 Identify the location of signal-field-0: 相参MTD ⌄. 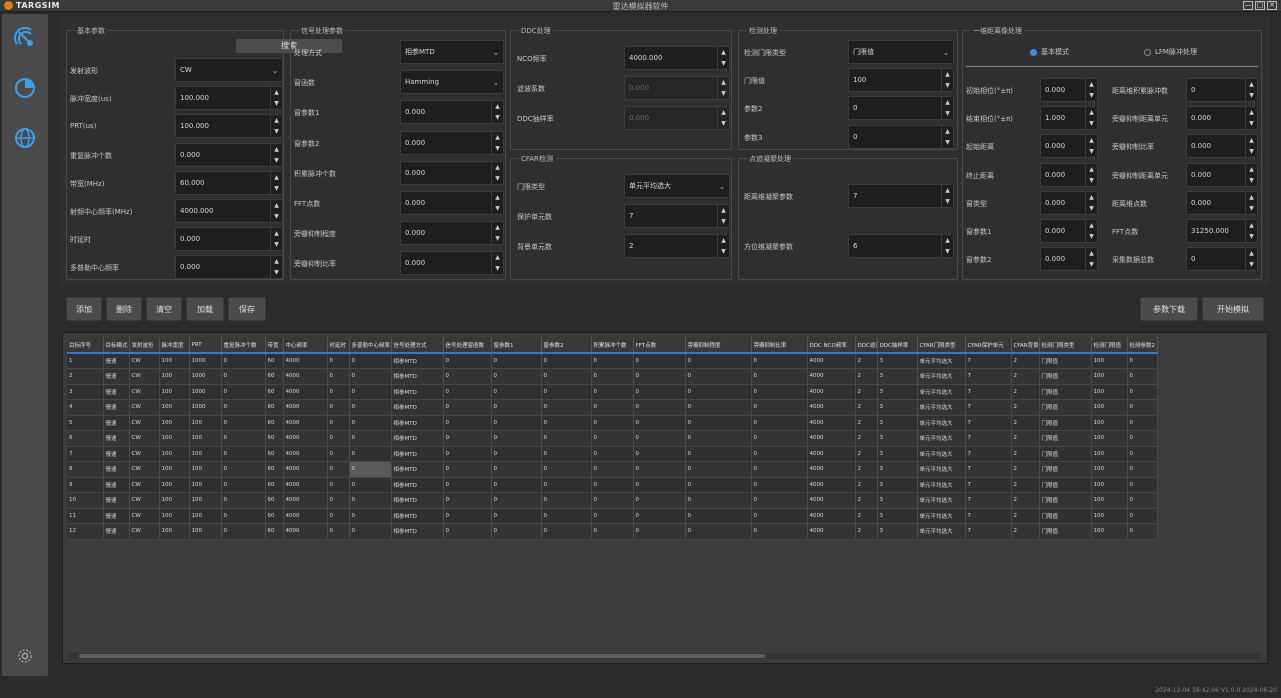
(452, 52).